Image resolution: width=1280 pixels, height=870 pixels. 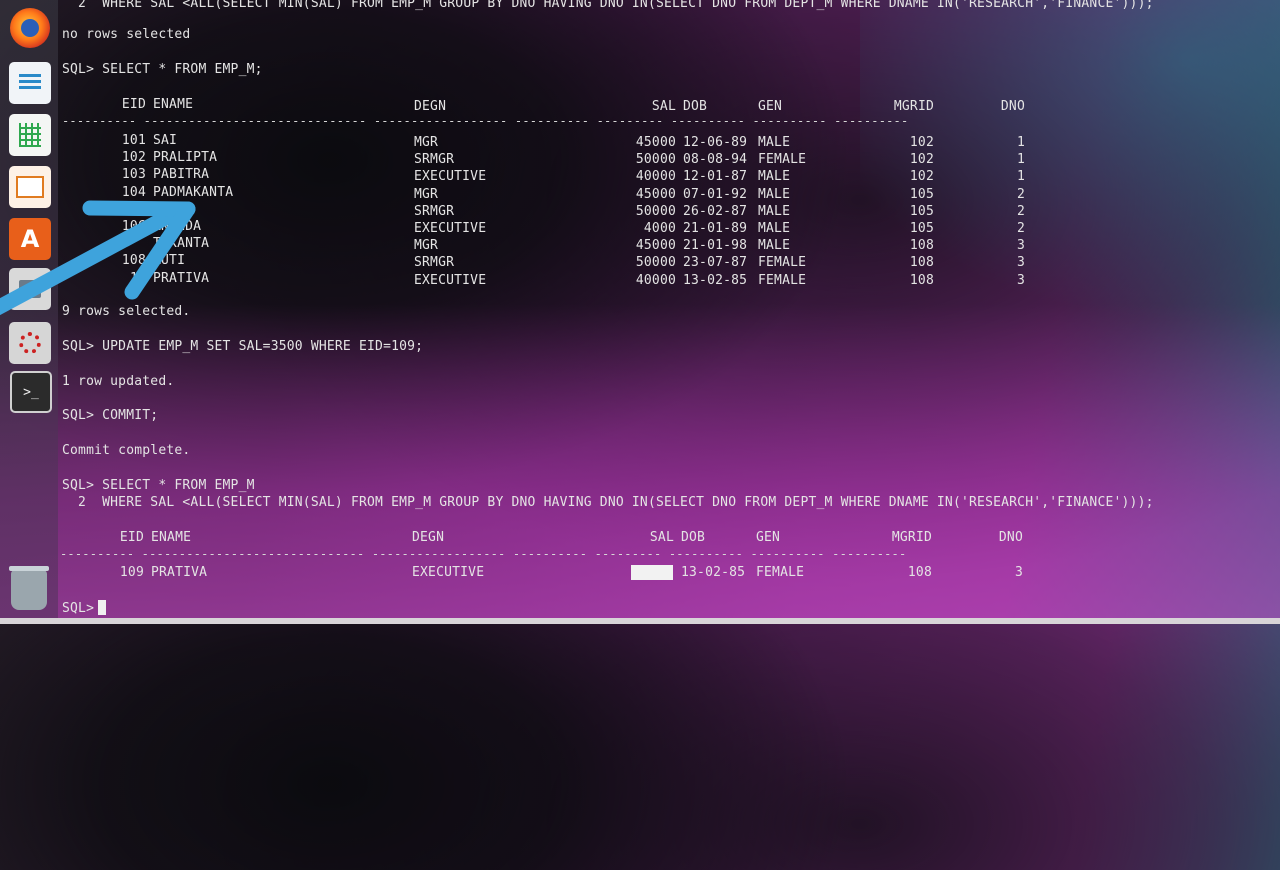 What do you see at coordinates (655, 142) in the screenshot?
I see `cell-sal: 45000` at bounding box center [655, 142].